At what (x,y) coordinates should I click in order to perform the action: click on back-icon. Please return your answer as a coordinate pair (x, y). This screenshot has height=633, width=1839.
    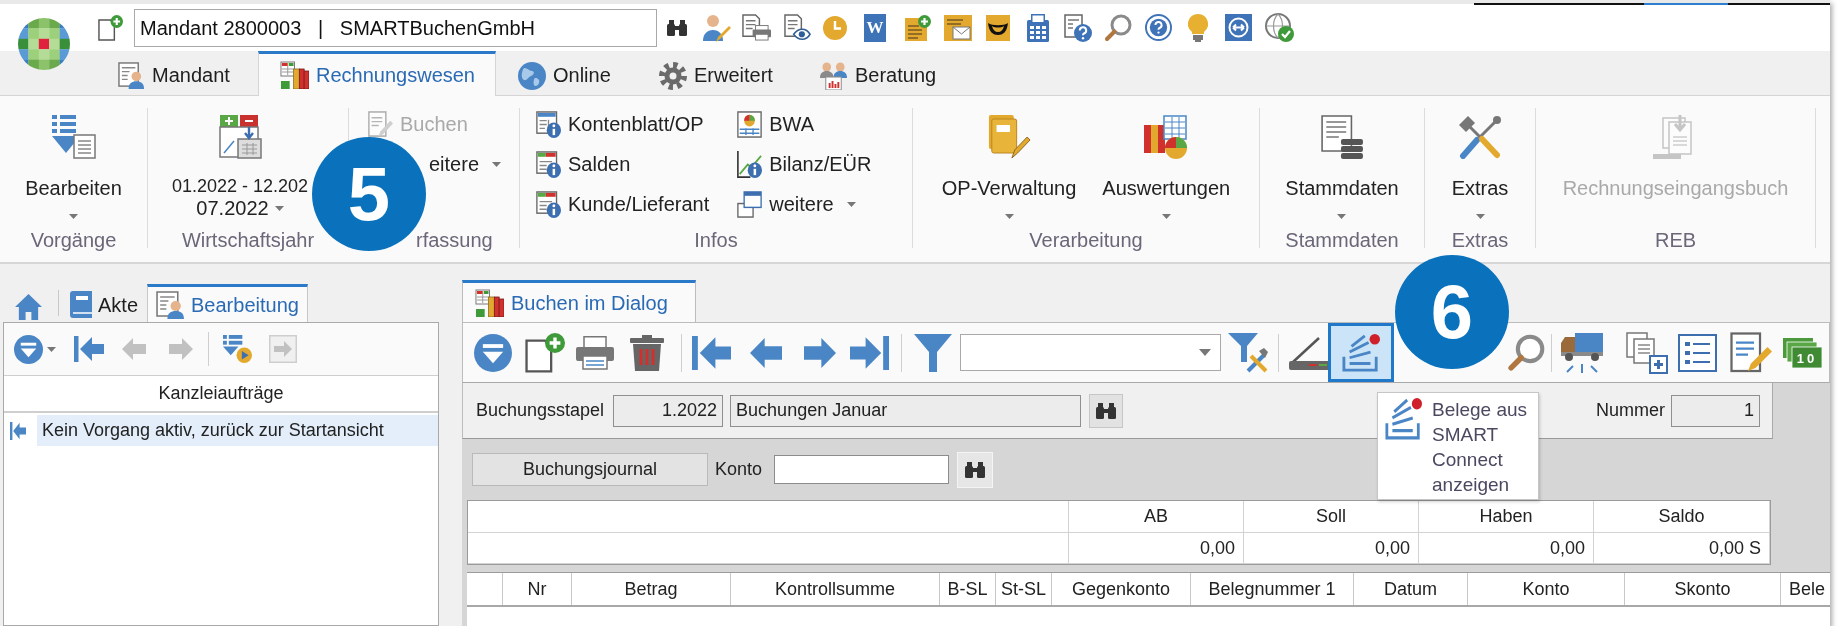
    Looking at the image, I should click on (766, 352).